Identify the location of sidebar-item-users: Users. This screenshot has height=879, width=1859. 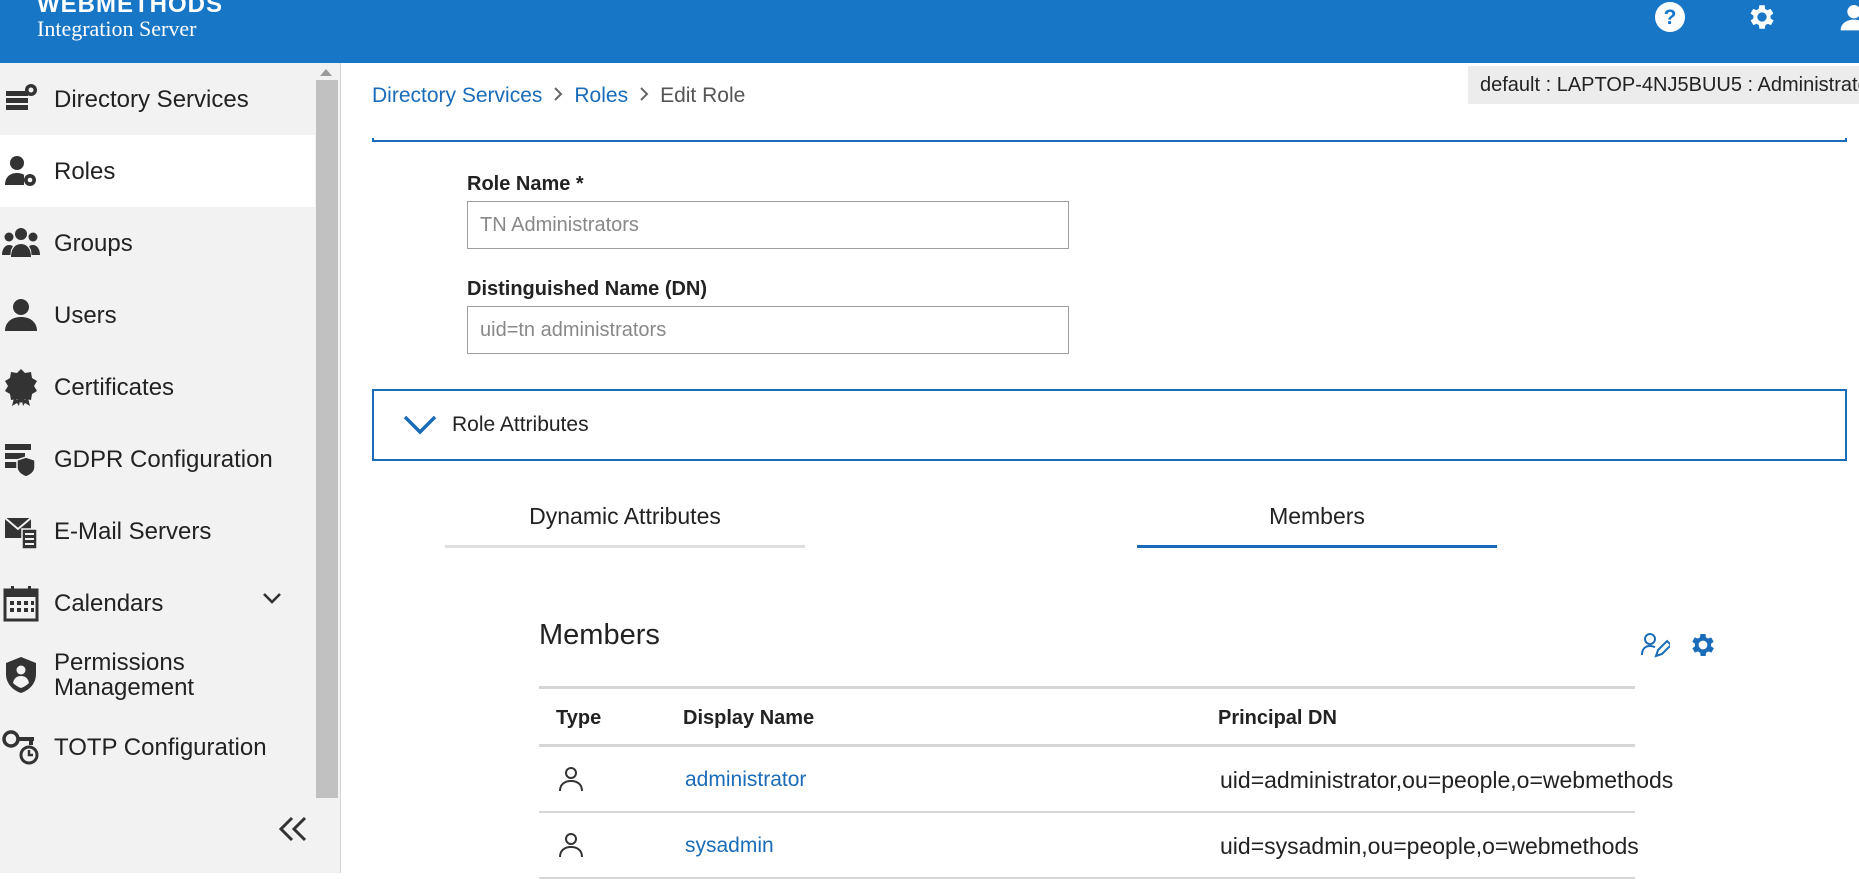
(157, 315).